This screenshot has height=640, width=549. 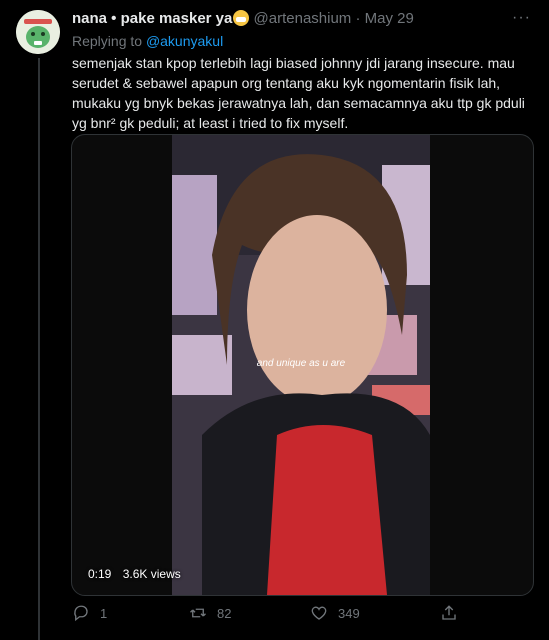 I want to click on tweet-date: May 29, so click(x=389, y=18).